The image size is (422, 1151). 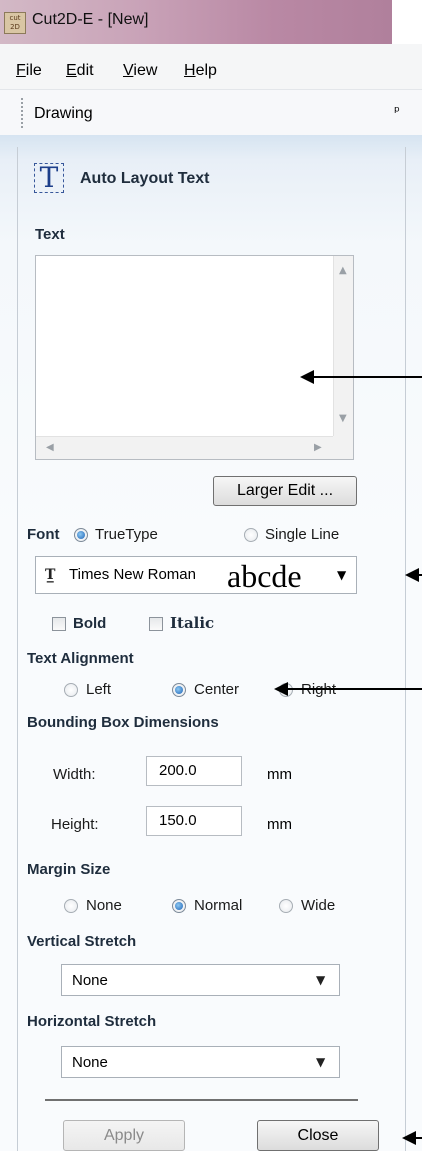 What do you see at coordinates (90, 1062) in the screenshot?
I see `horizontal-stretch-value: None` at bounding box center [90, 1062].